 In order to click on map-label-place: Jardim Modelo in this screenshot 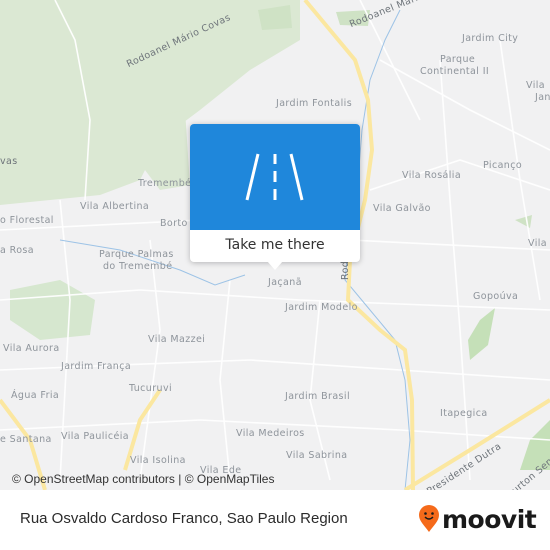, I will do `click(321, 307)`.